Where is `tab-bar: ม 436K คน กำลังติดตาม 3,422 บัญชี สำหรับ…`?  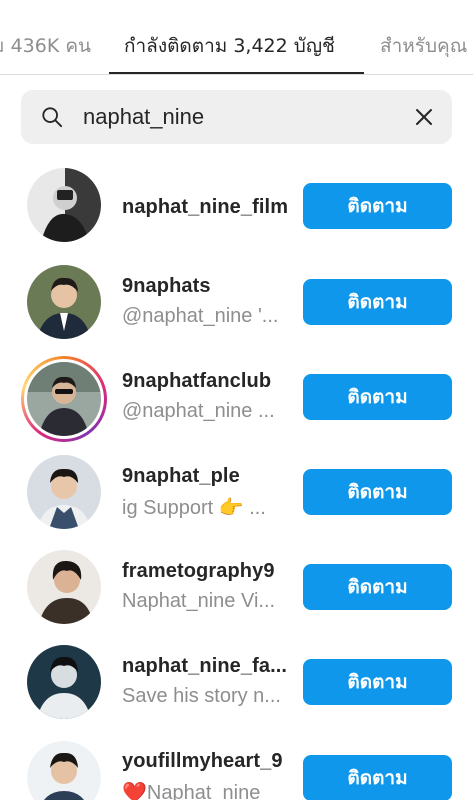
tab-bar: ม 436K คน กำลังติดตาม 3,422 บัญชี สำหรับ… is located at coordinates (236, 37).